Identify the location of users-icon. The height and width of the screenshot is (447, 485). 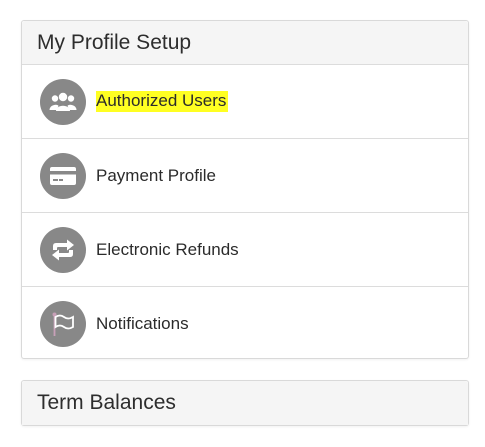
(63, 101).